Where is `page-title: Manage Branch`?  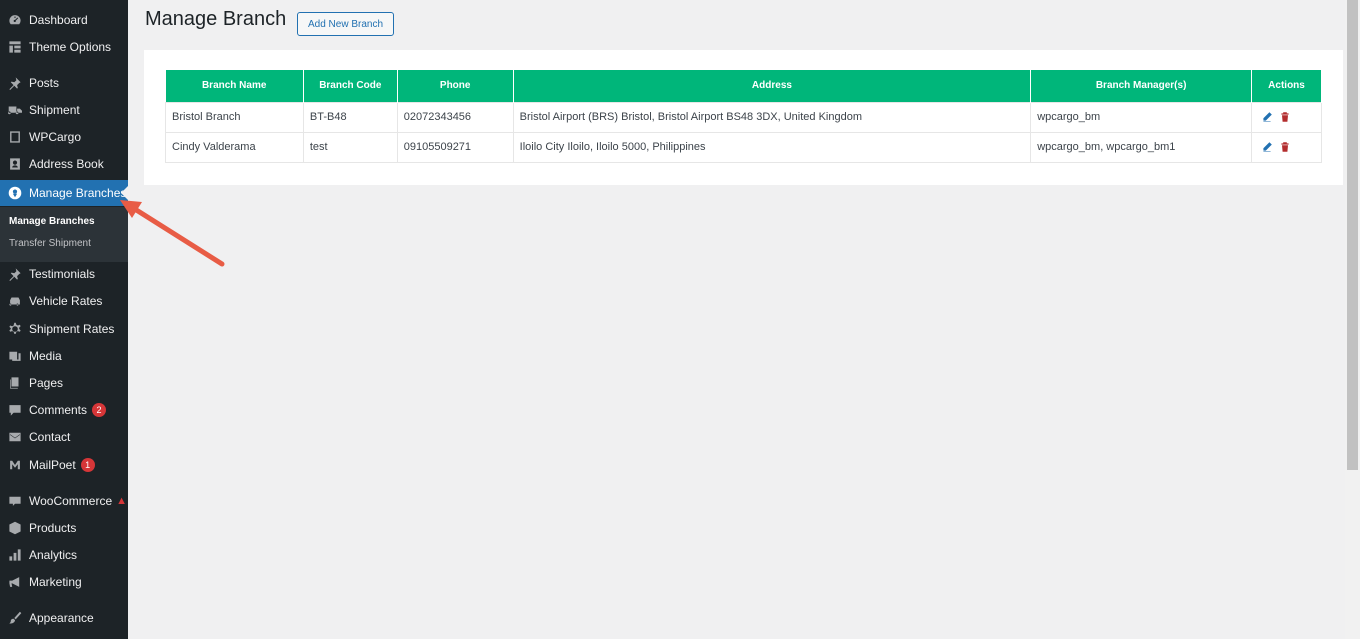 page-title: Manage Branch is located at coordinates (216, 19).